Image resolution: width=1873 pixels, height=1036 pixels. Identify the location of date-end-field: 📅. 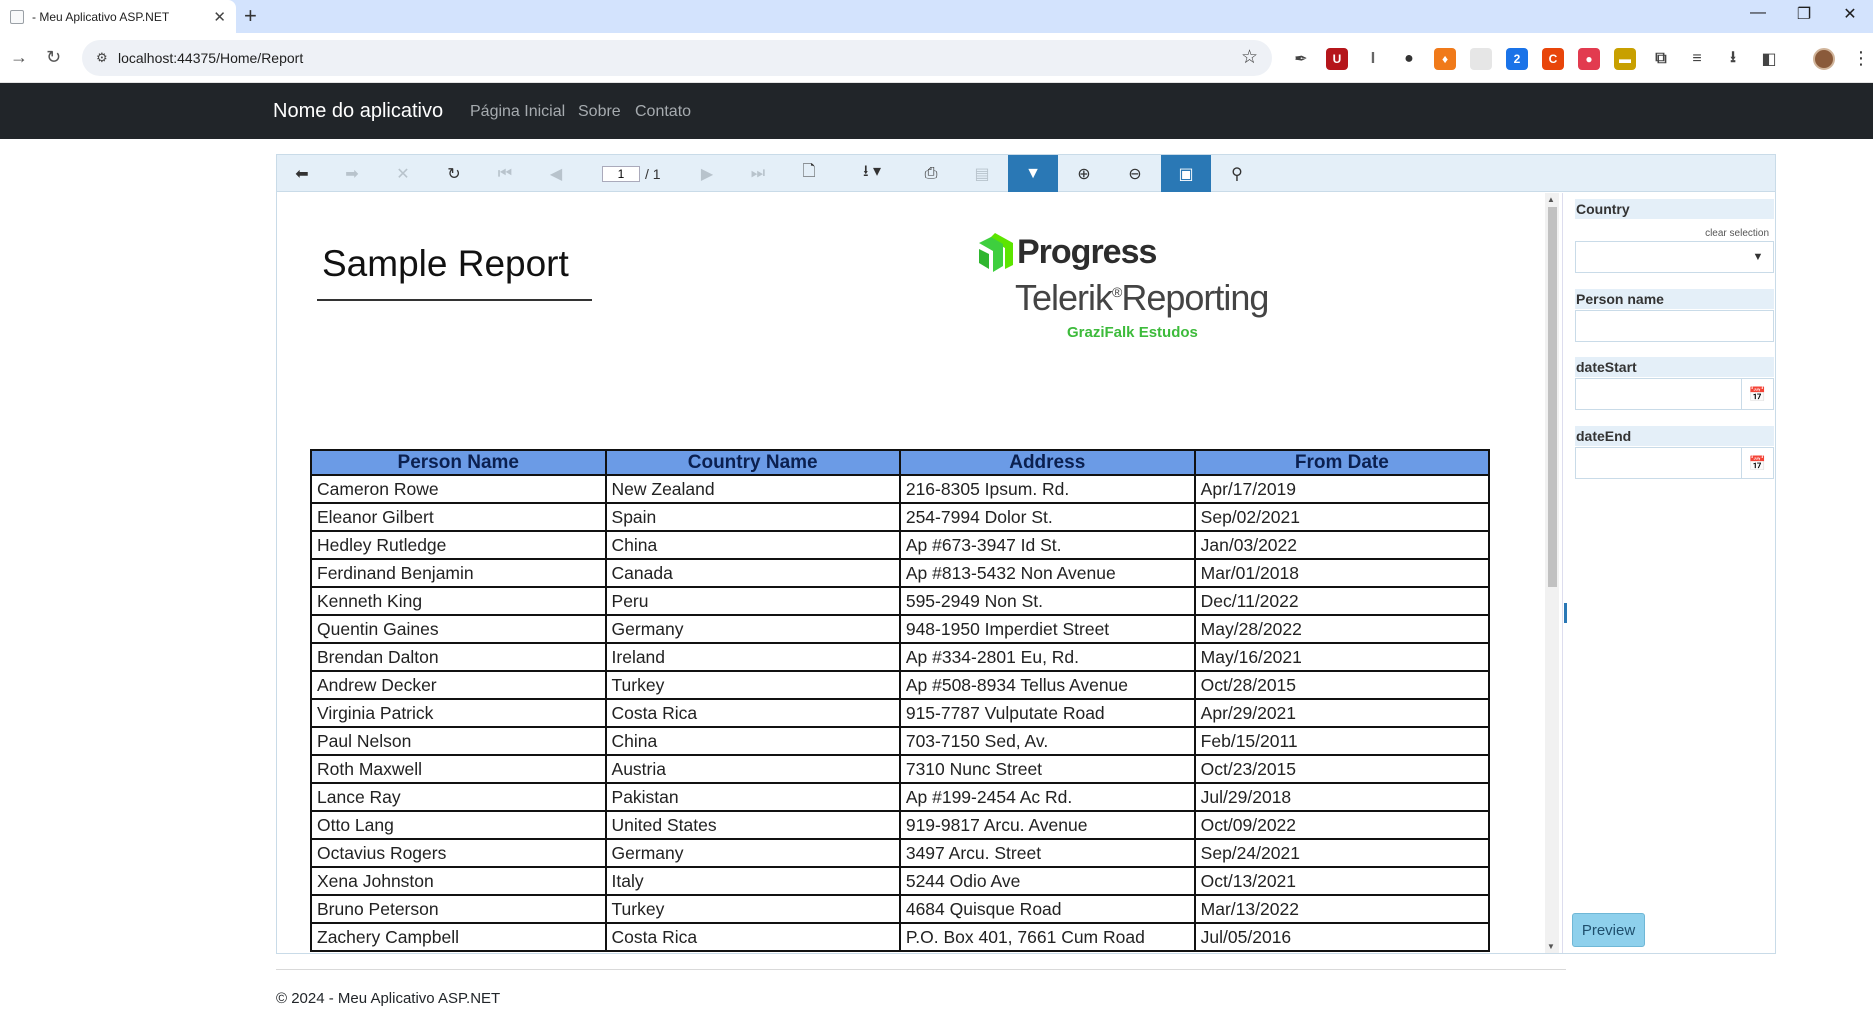
(1674, 463).